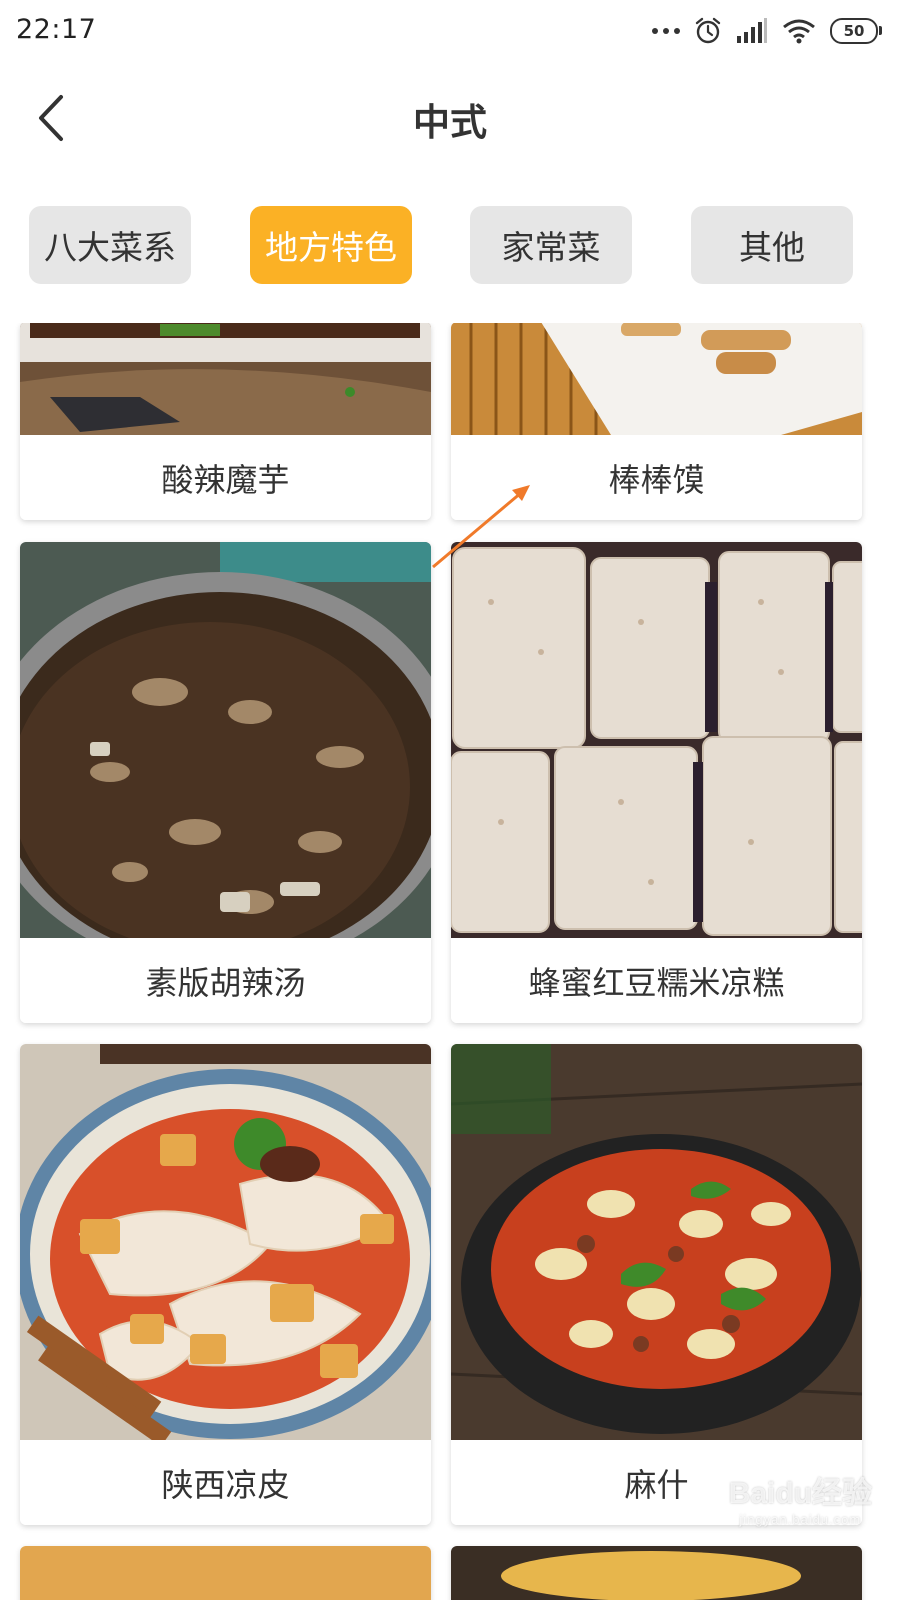 Image resolution: width=900 pixels, height=1600 pixels. What do you see at coordinates (800, 1493) in the screenshot?
I see `watermark-brand: Baidu经验` at bounding box center [800, 1493].